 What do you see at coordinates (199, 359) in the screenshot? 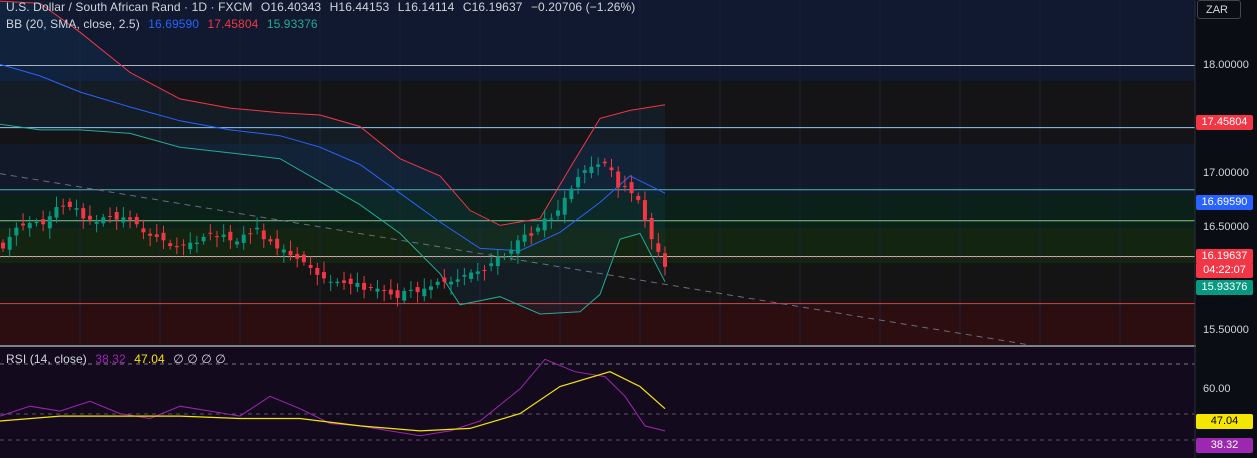
I see `rsi-extra-values: ∅ ∅ ∅ ∅` at bounding box center [199, 359].